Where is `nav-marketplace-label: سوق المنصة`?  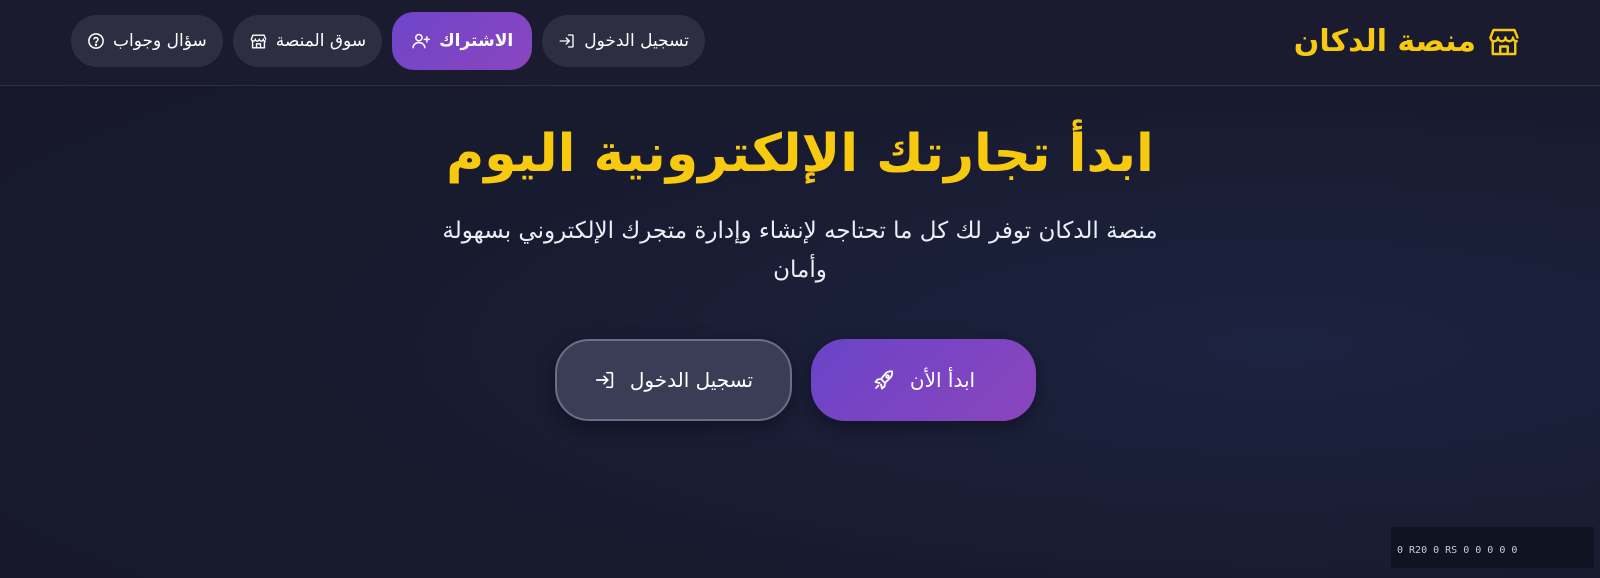 nav-marketplace-label: سوق المنصة is located at coordinates (321, 41).